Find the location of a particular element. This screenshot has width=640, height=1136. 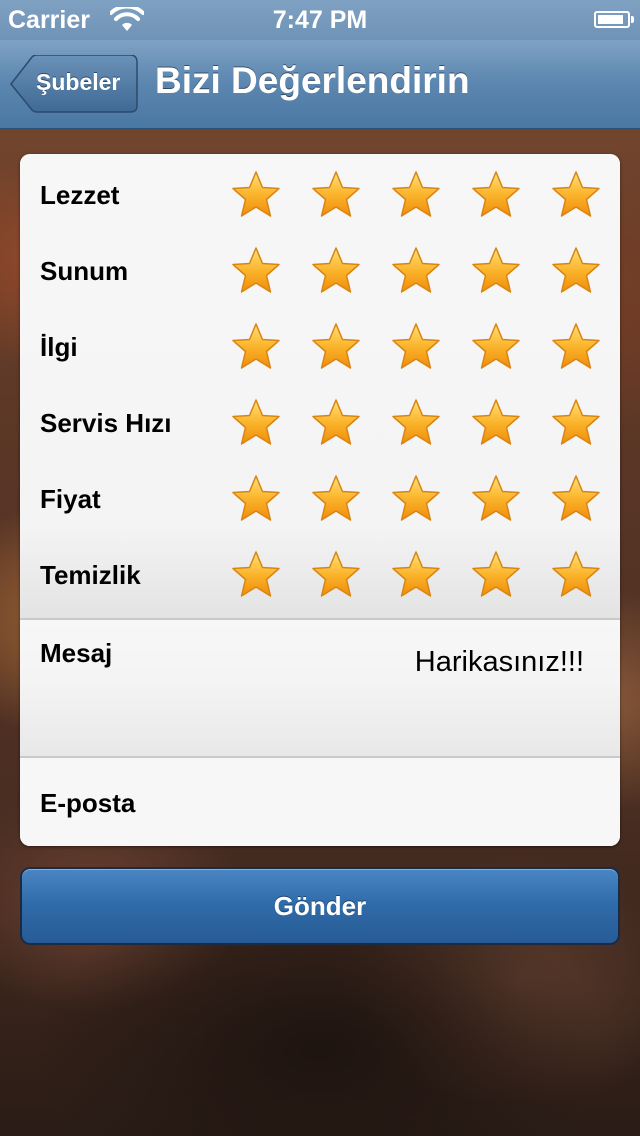

email-input is located at coordinates (390, 800).